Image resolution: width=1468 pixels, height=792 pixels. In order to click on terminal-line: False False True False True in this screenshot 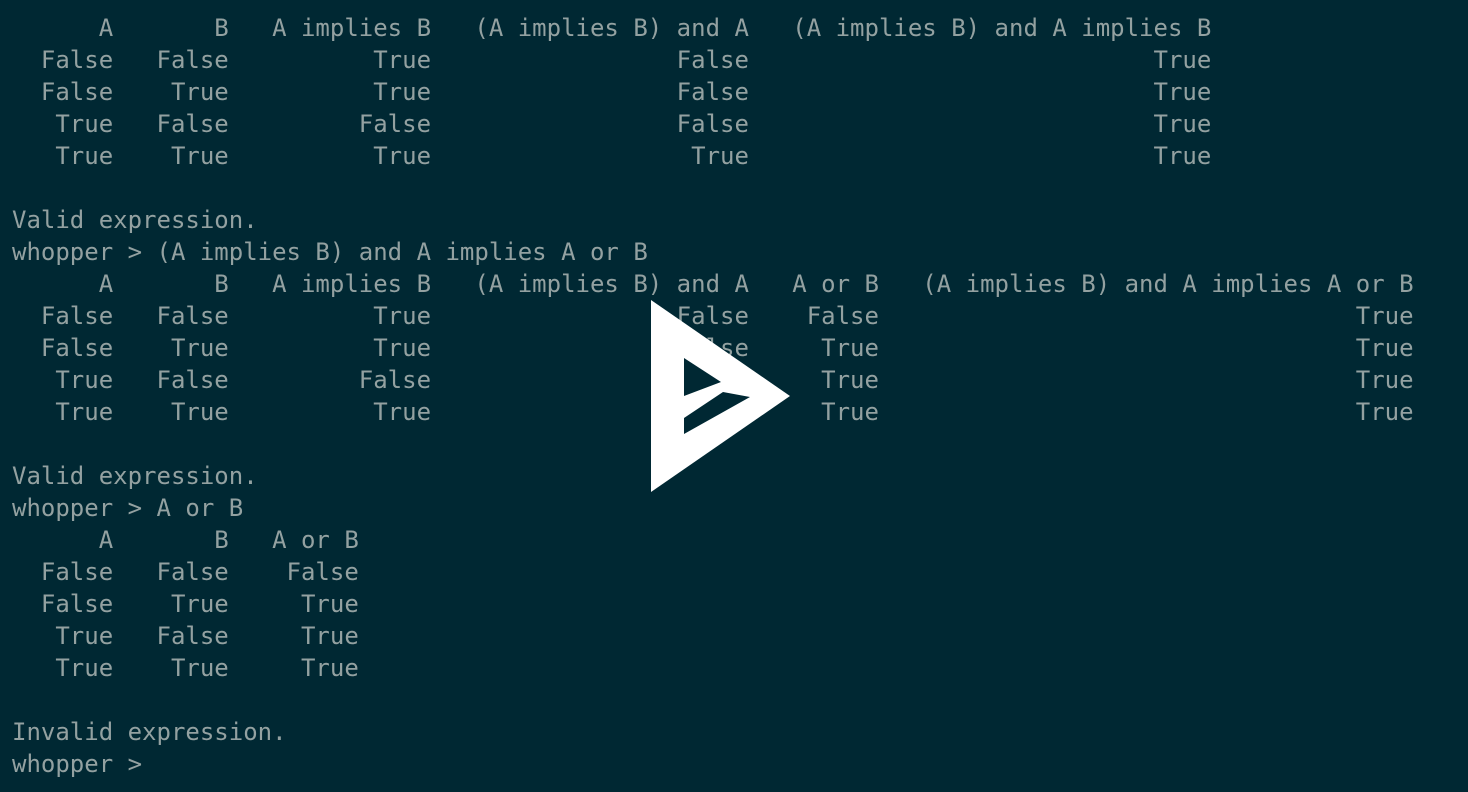, I will do `click(612, 60)`.